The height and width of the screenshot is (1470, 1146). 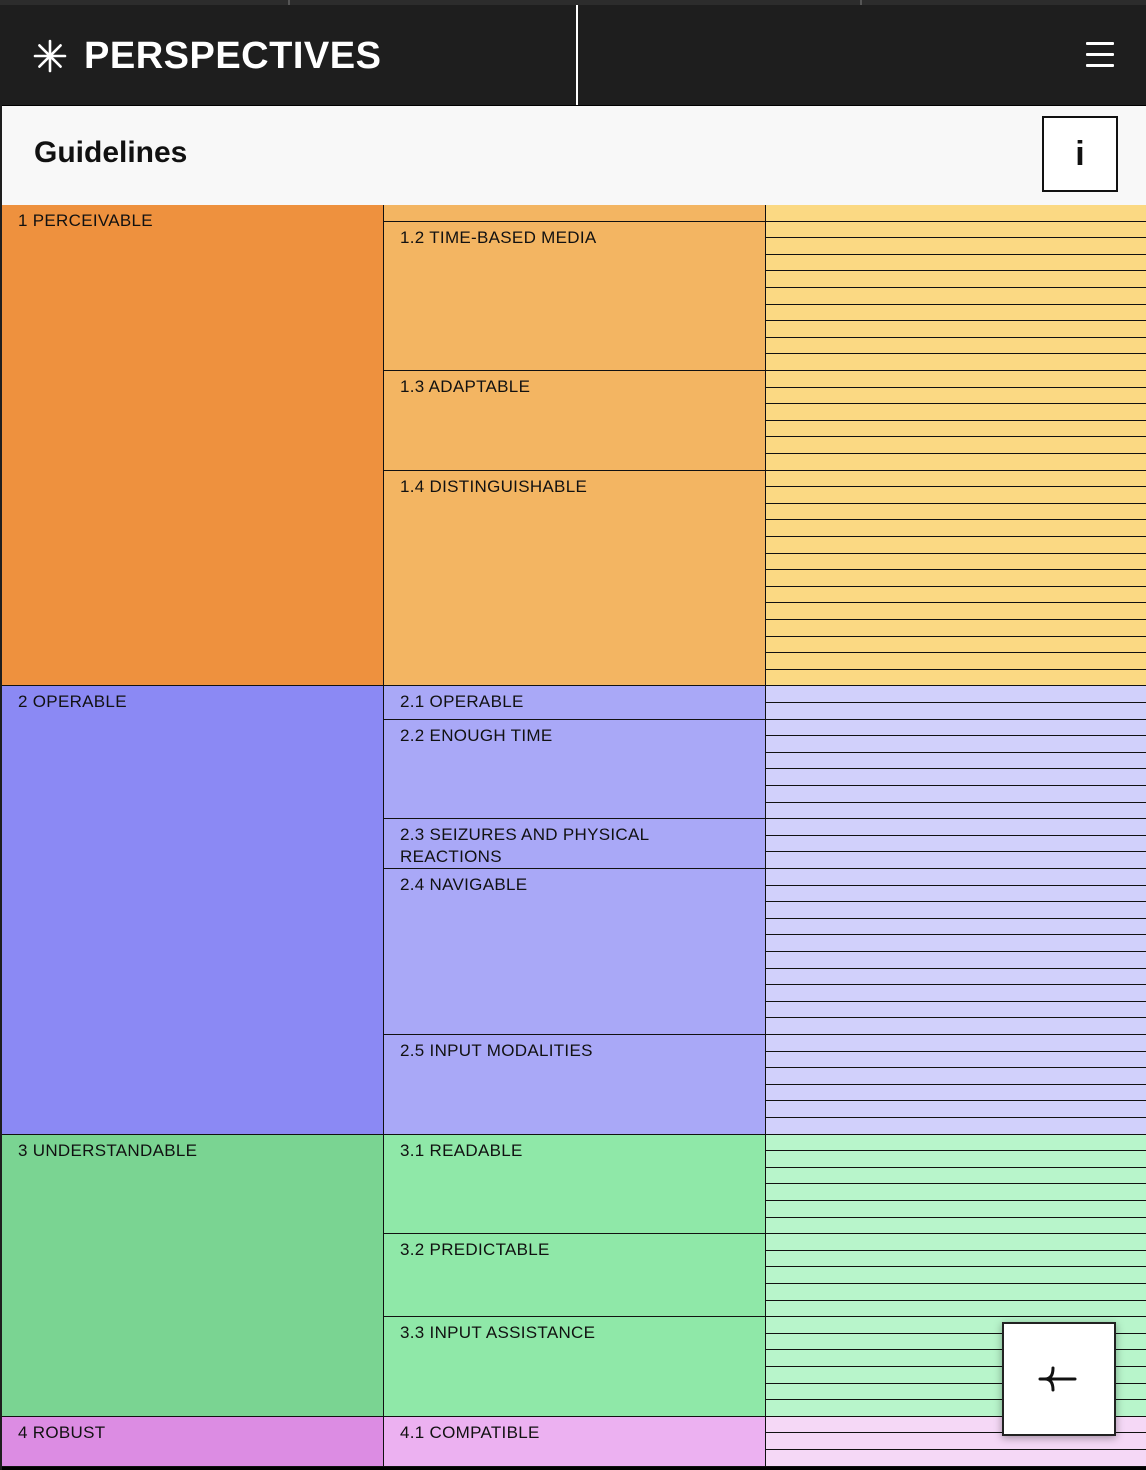 I want to click on info-button: i, so click(x=1080, y=154).